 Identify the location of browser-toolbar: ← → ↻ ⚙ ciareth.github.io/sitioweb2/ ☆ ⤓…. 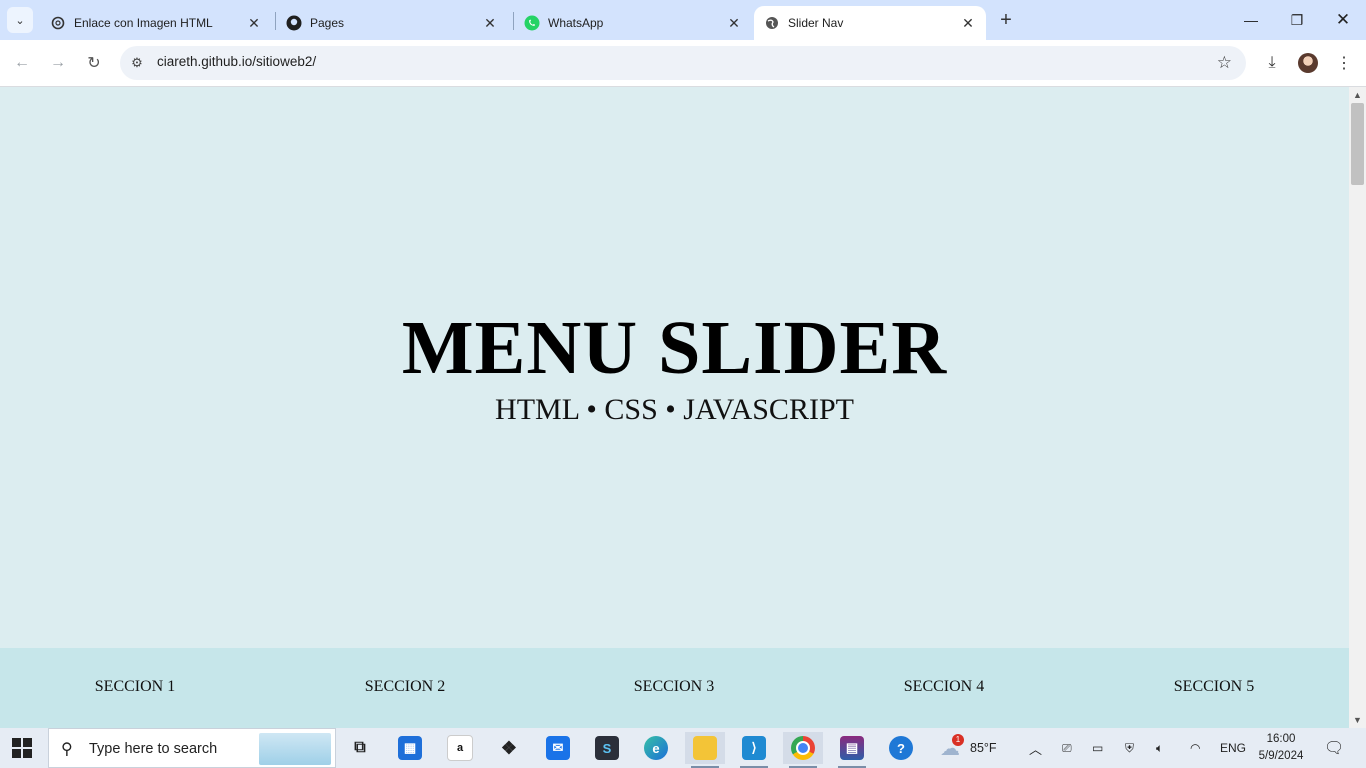
(683, 63).